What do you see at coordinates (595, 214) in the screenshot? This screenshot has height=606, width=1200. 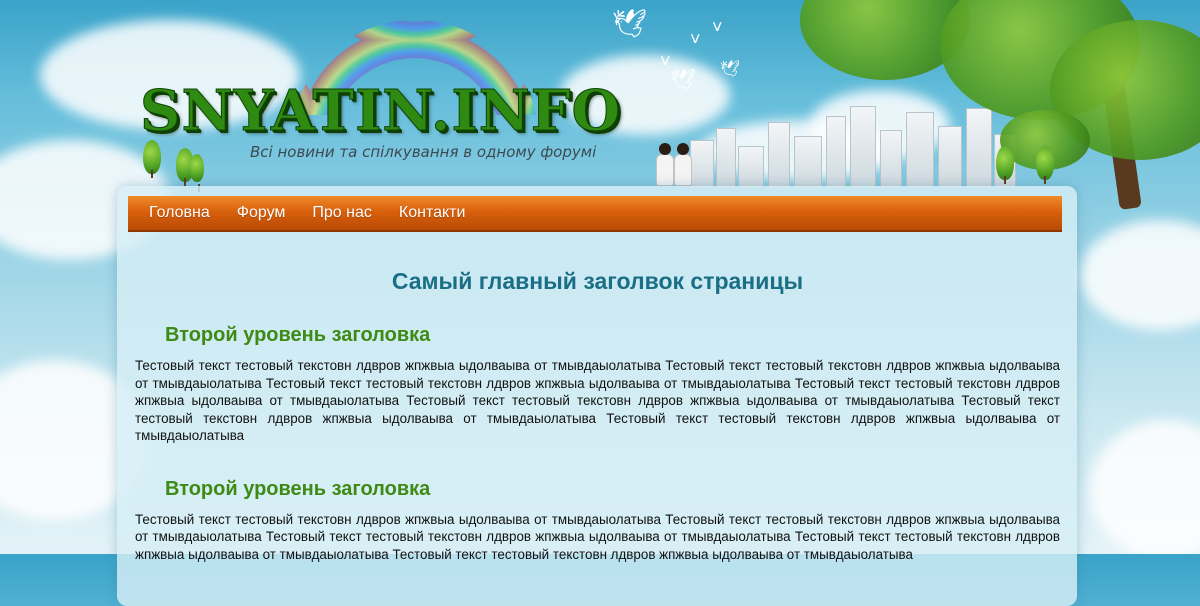 I see `main-nav: Головна Форум Про нас Контакти` at bounding box center [595, 214].